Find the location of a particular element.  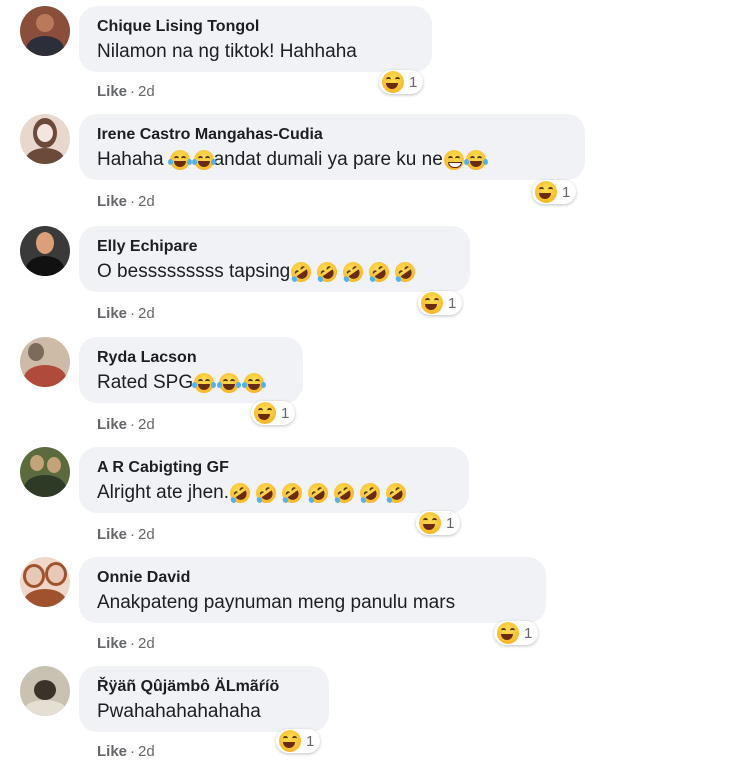

comment-text-continued: andat dumali ya pare ku ne is located at coordinates (328, 159).